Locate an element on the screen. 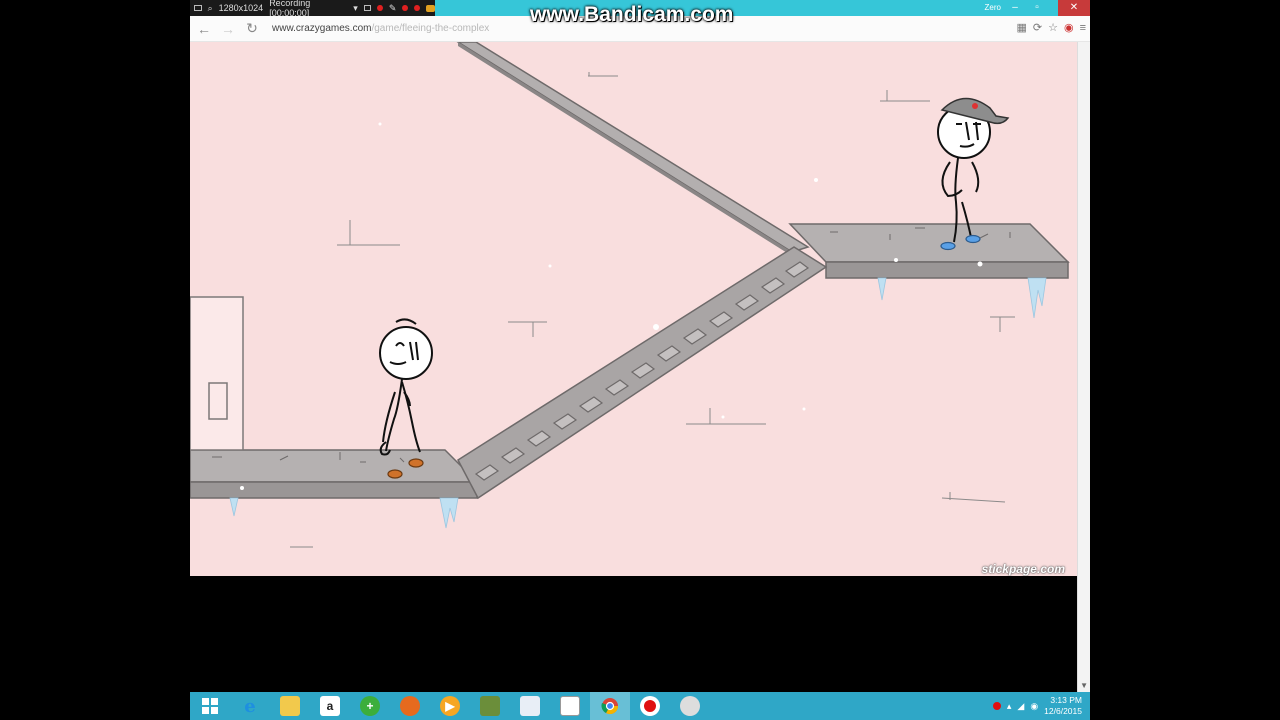  star-icon: ☆ is located at coordinates (1053, 27).